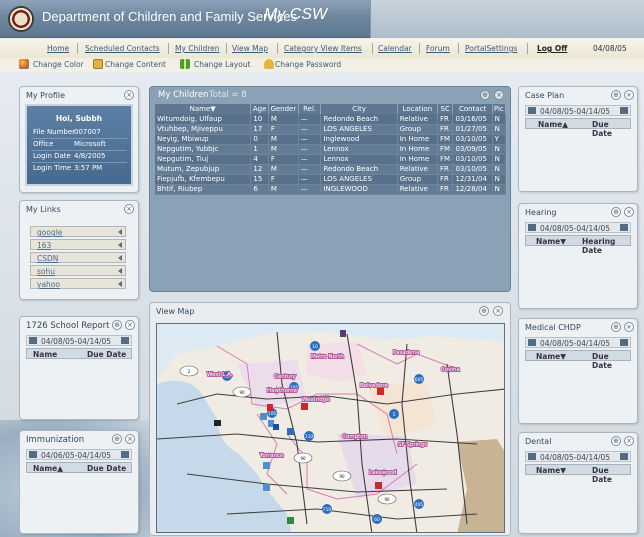 This screenshot has width=644, height=537. What do you see at coordinates (308, 64) in the screenshot?
I see `change-password-link: Change Password` at bounding box center [308, 64].